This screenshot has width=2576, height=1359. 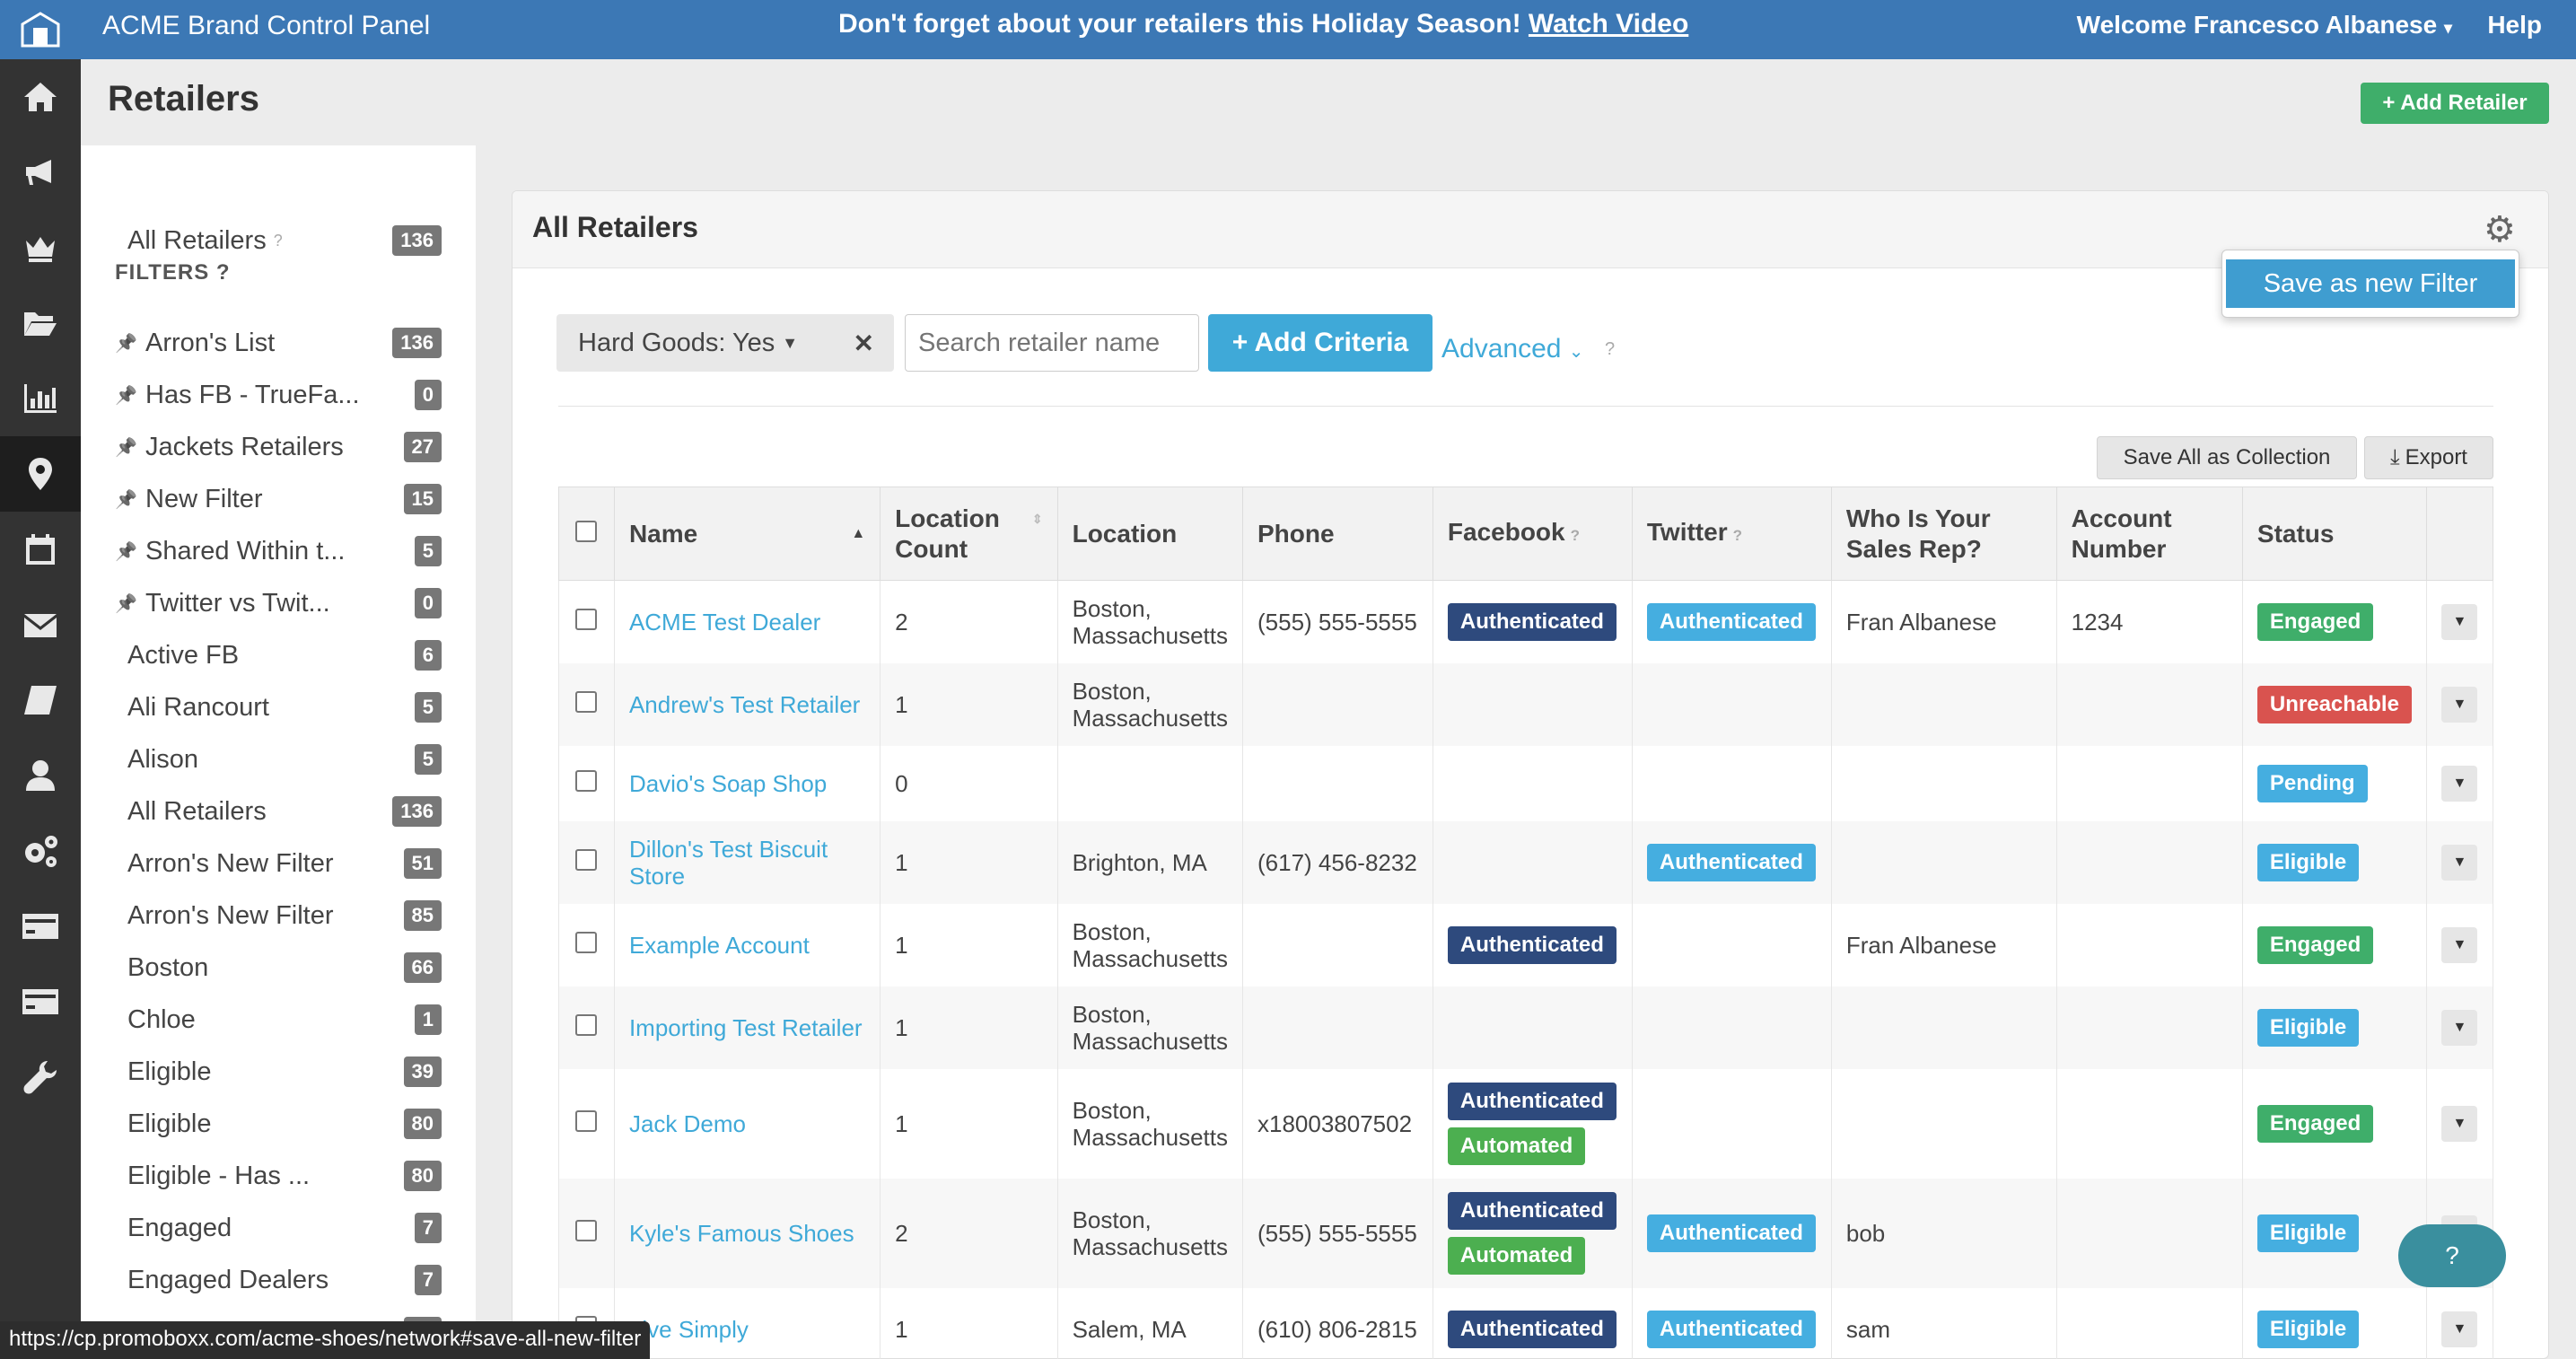 I want to click on sidebar-item: Eligible - Has ... 80, so click(x=284, y=1176).